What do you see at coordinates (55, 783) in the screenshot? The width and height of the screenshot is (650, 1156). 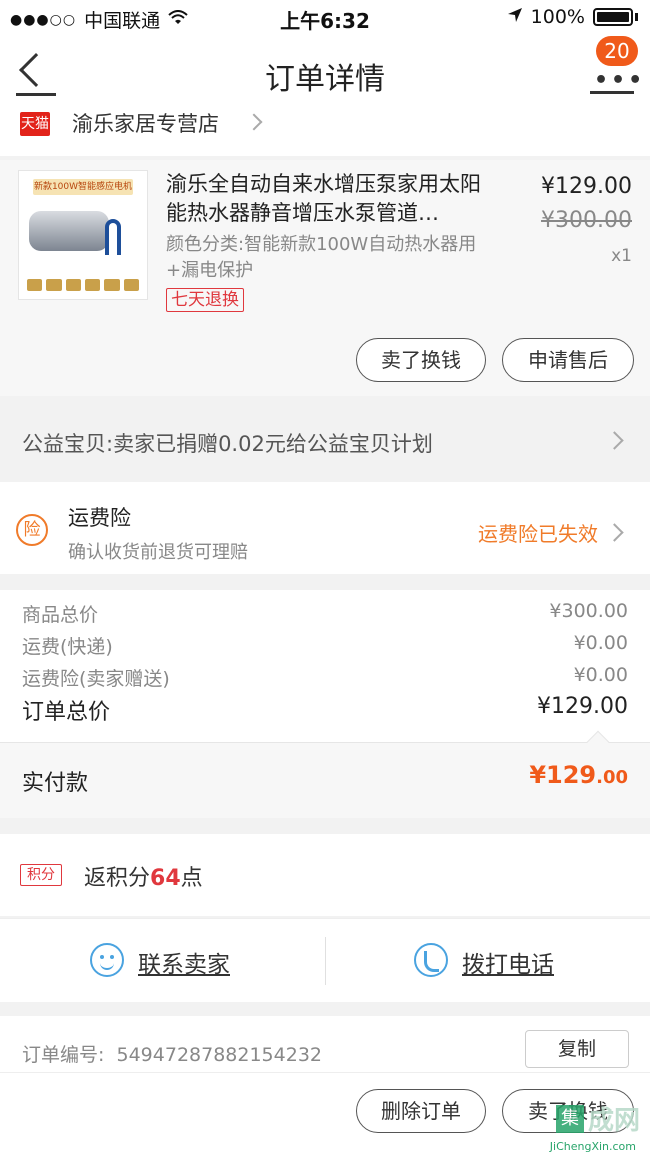 I see `actual-payment-label: 实付款` at bounding box center [55, 783].